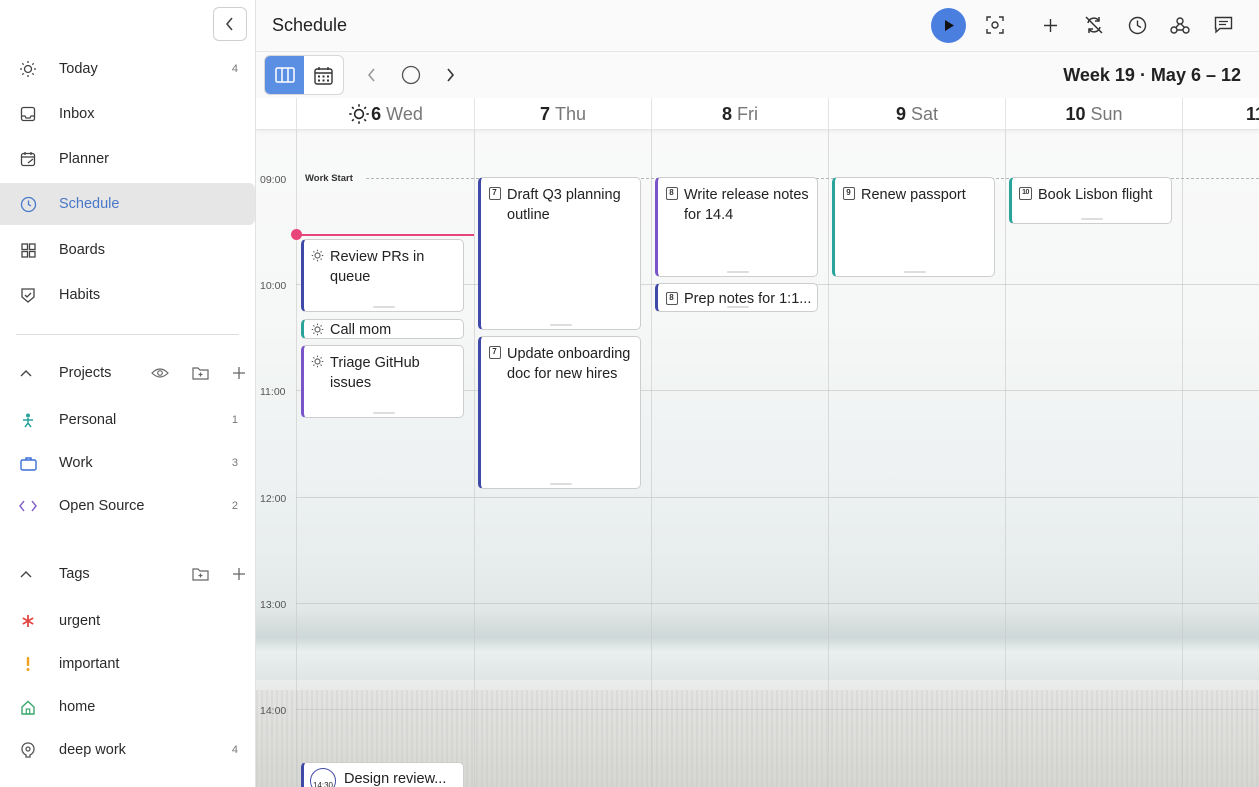 The image size is (1259, 787). Describe the element at coordinates (160, 373) in the screenshot. I see `eye-icon` at that location.